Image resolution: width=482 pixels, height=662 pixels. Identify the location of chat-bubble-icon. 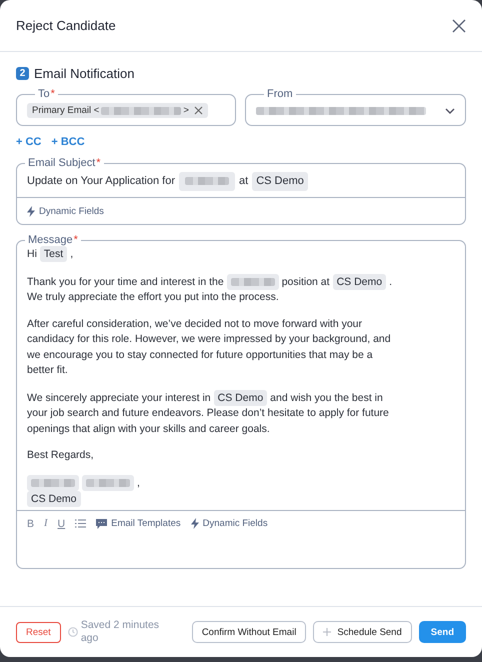
(102, 523).